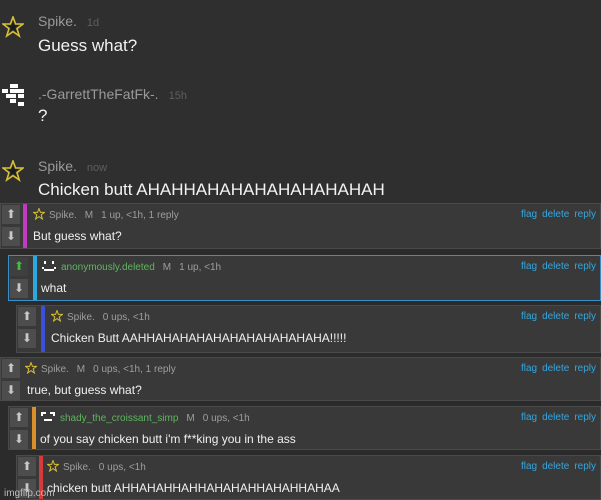  Describe the element at coordinates (54, 288) in the screenshot. I see `reply-text: what` at that location.